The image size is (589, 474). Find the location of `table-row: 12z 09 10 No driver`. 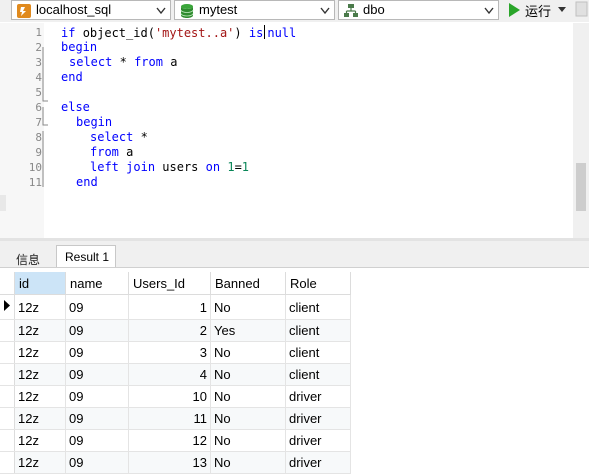

table-row: 12z 09 10 No driver is located at coordinates (175, 396).